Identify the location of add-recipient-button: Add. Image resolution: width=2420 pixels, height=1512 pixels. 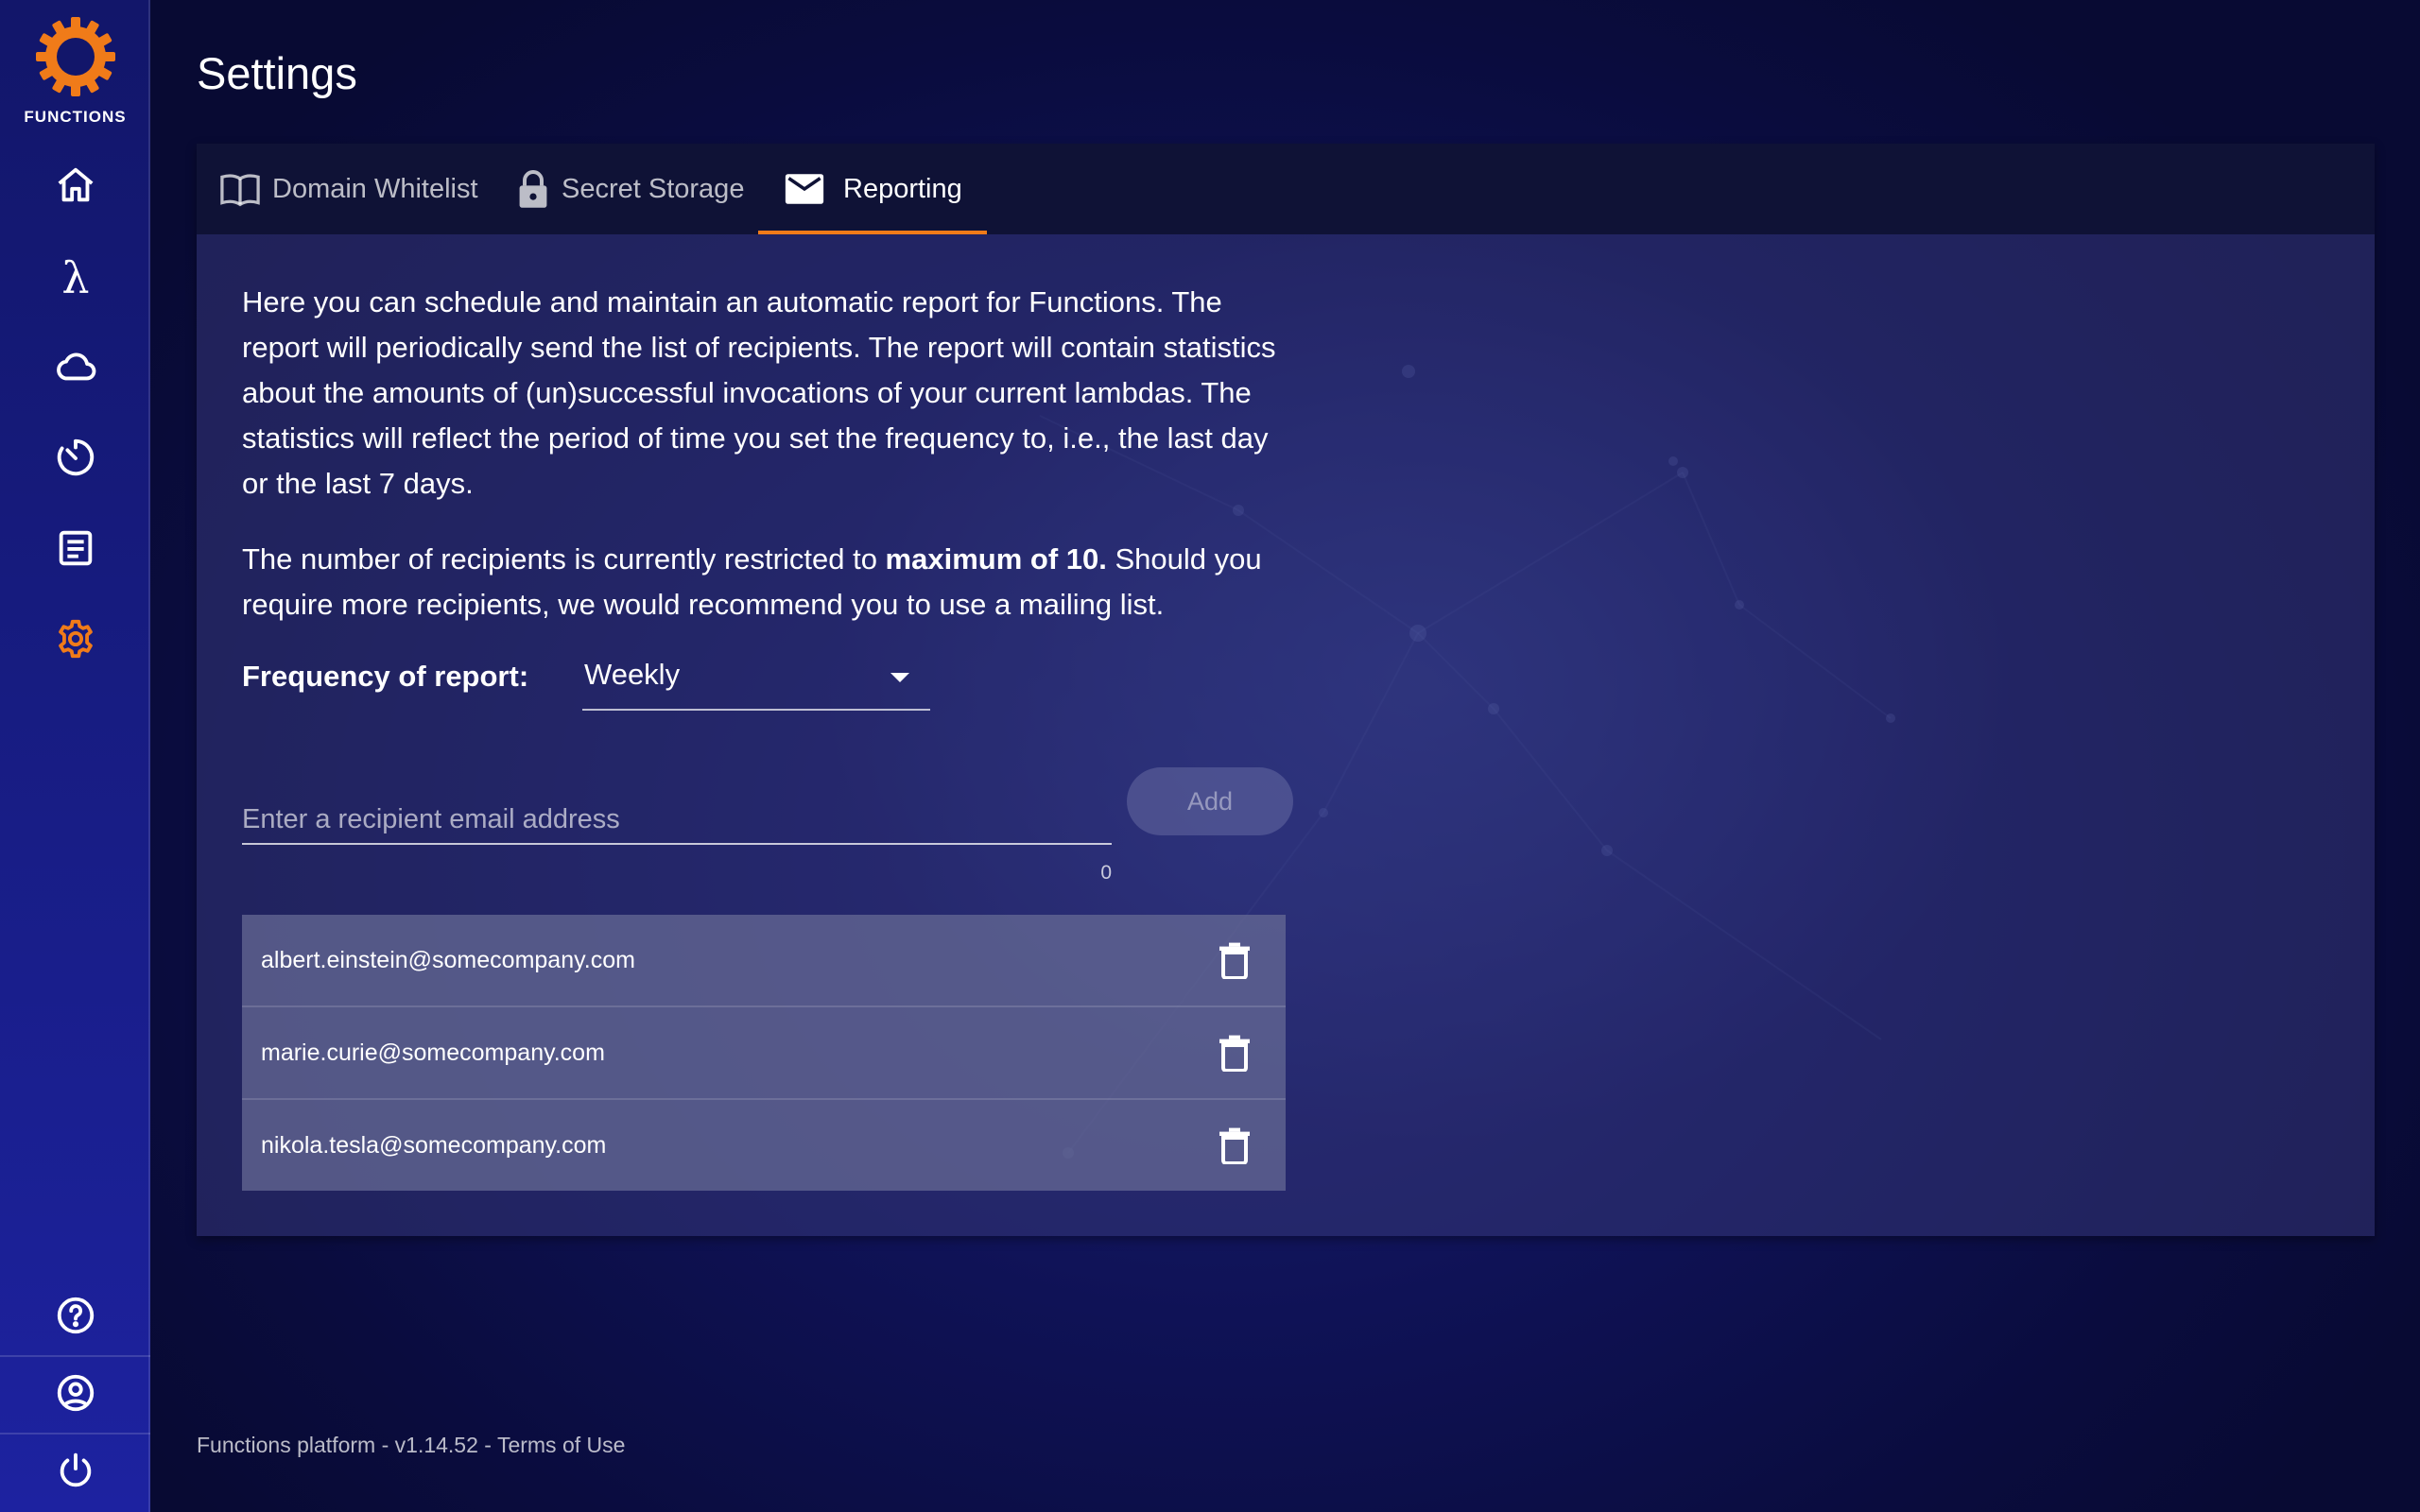
(1210, 801).